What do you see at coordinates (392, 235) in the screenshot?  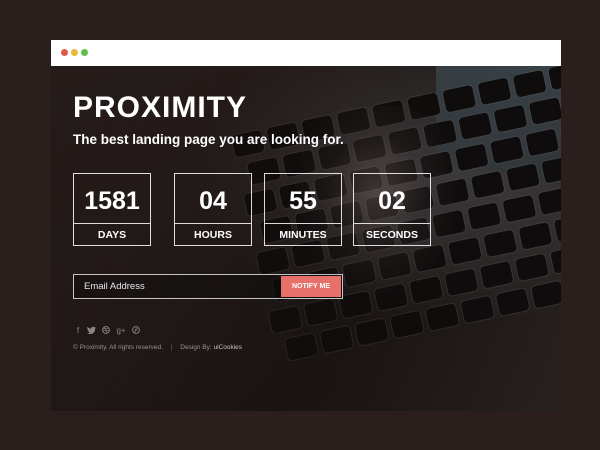 I see `countdown-label: SECONDS` at bounding box center [392, 235].